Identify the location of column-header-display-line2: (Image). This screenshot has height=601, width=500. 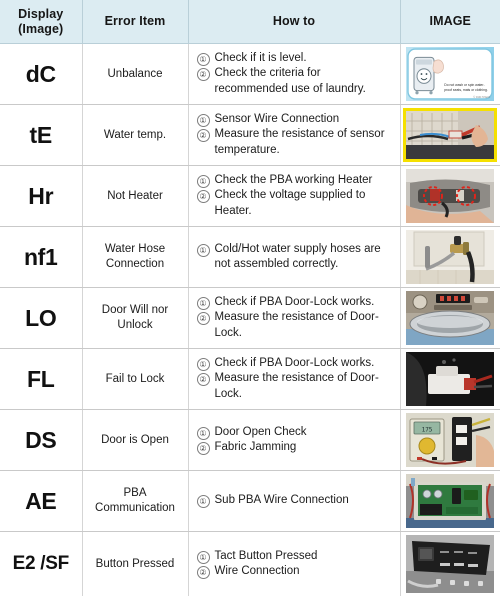
(41, 28).